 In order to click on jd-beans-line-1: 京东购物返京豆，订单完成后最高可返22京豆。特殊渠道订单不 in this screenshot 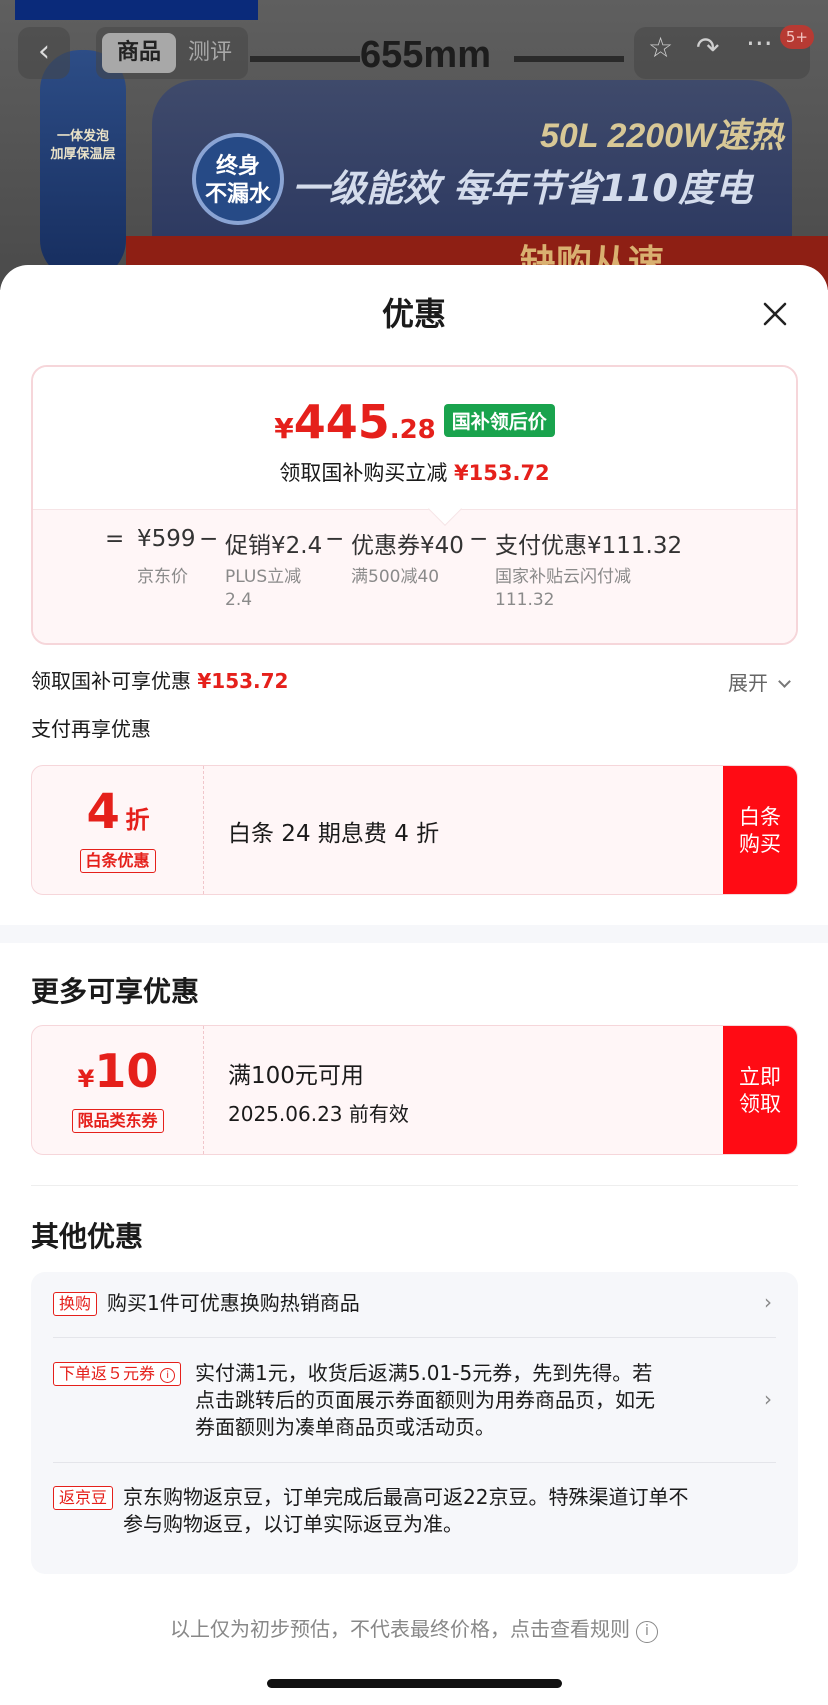, I will do `click(406, 1497)`.